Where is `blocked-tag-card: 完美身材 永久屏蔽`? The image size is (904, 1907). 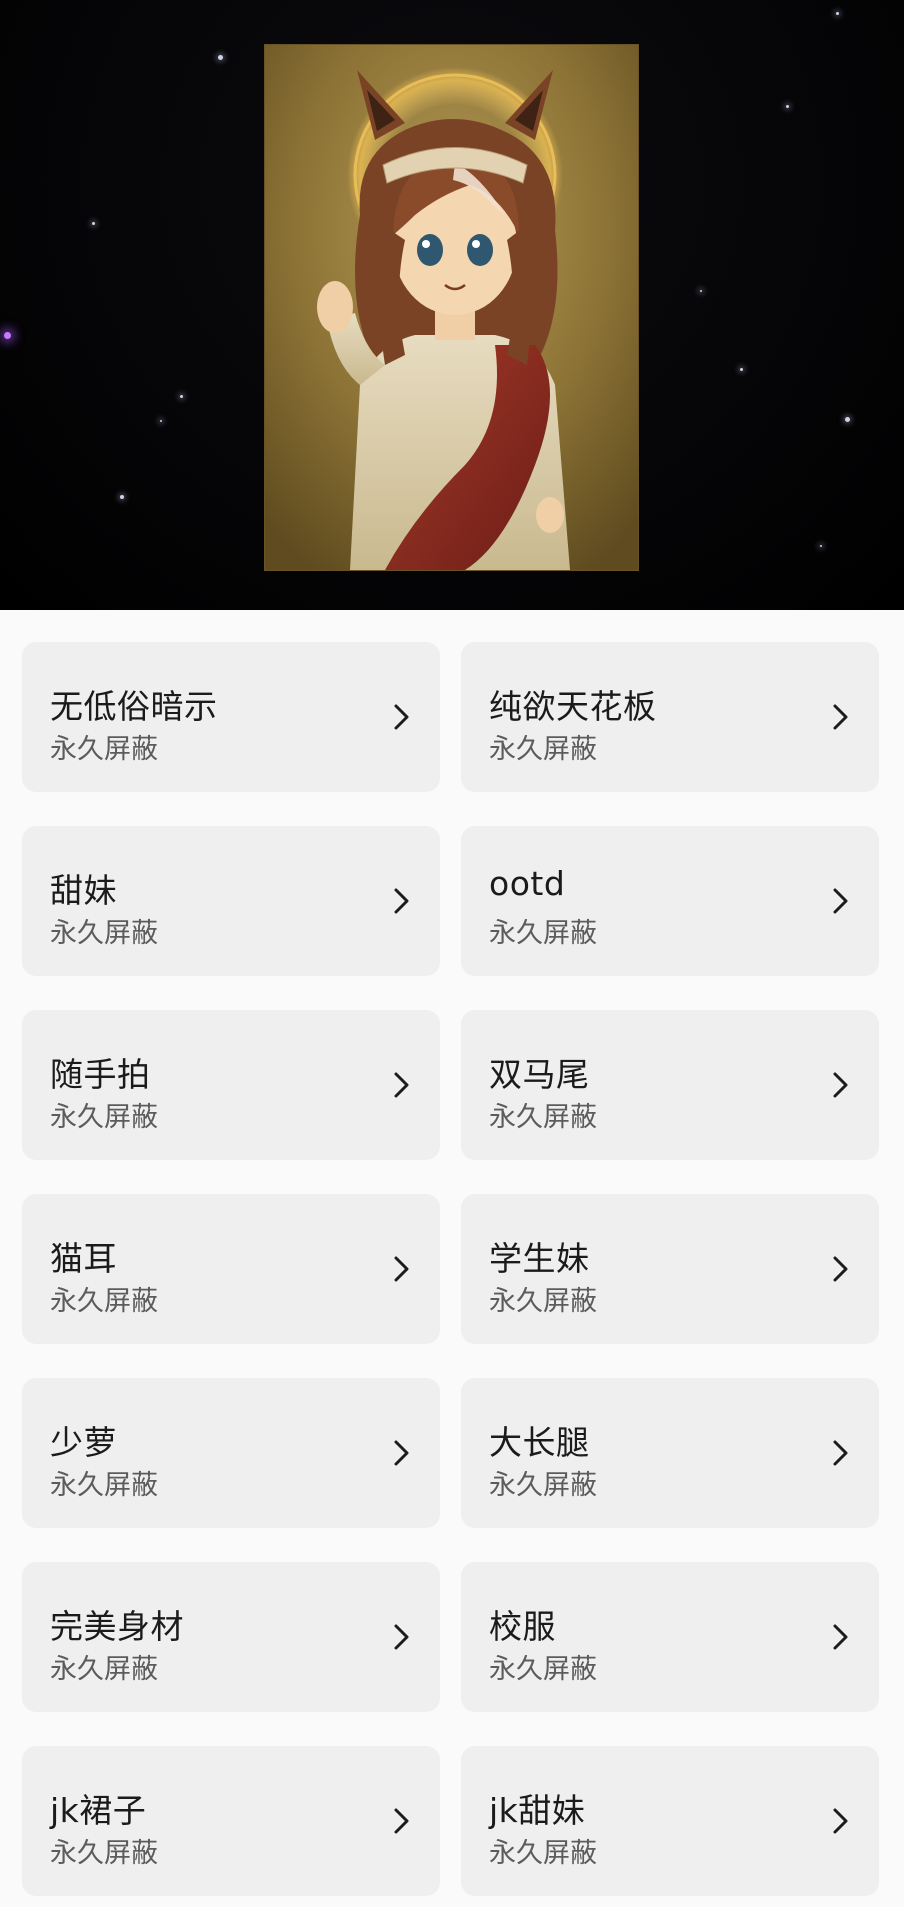
blocked-tag-card: 完美身材 永久屏蔽 is located at coordinates (231, 1637).